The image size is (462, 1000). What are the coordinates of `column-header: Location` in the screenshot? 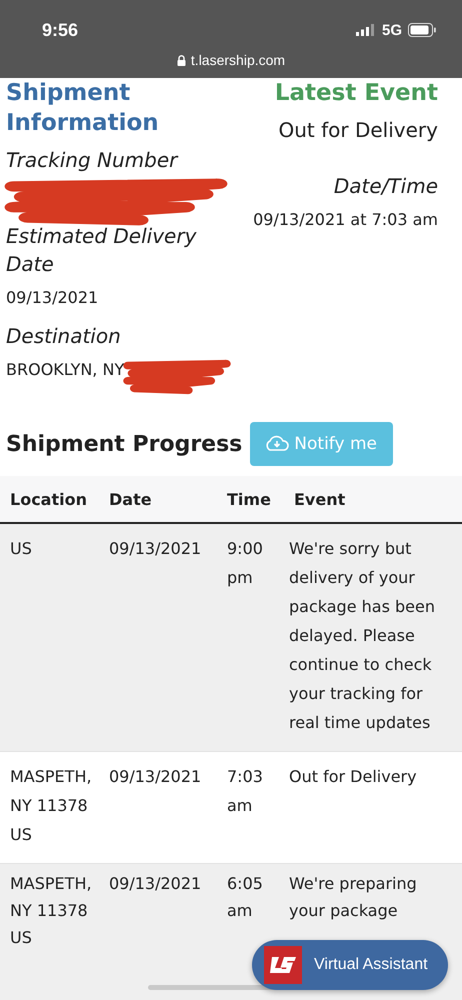 It's located at (48, 499).